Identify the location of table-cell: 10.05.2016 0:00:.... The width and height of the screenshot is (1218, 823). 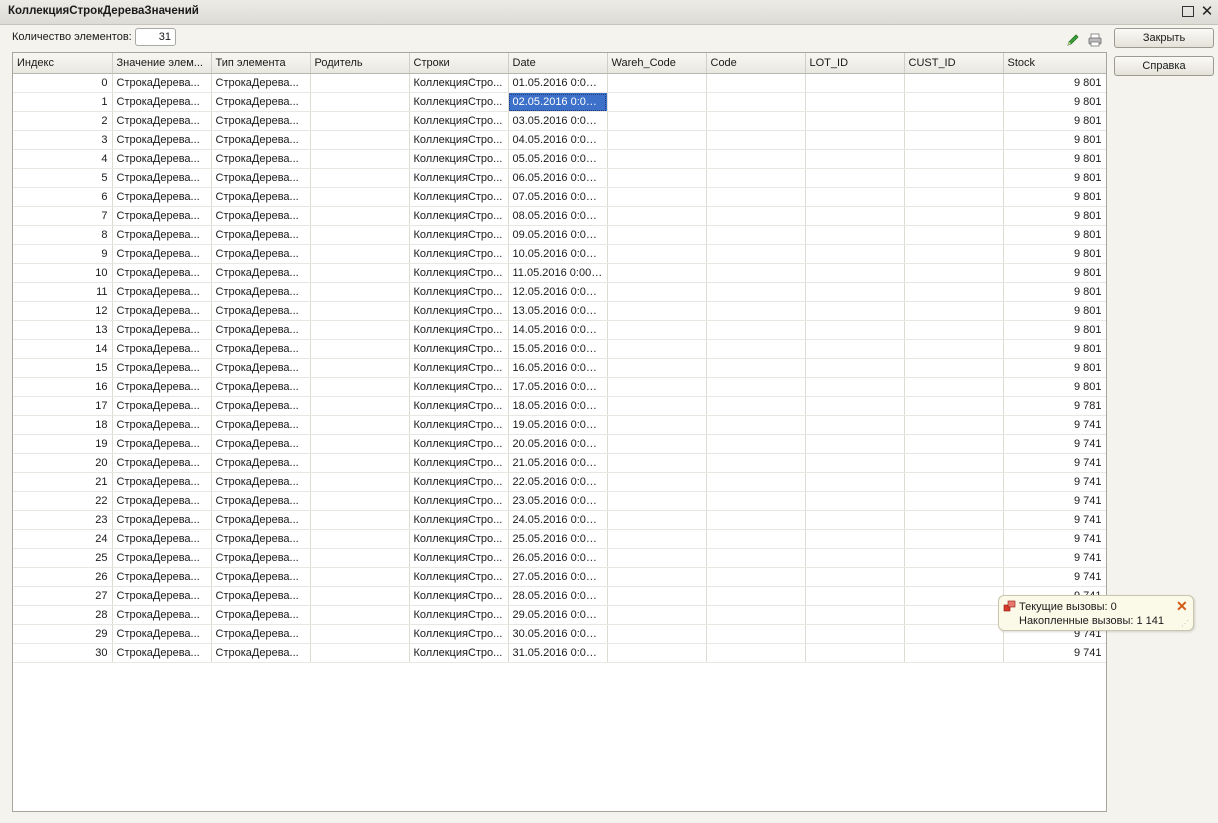
(558, 254).